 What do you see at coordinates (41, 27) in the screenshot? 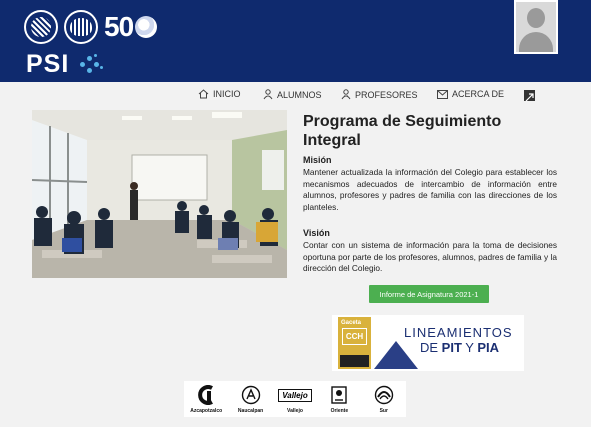
I see `unam-seal-icon` at bounding box center [41, 27].